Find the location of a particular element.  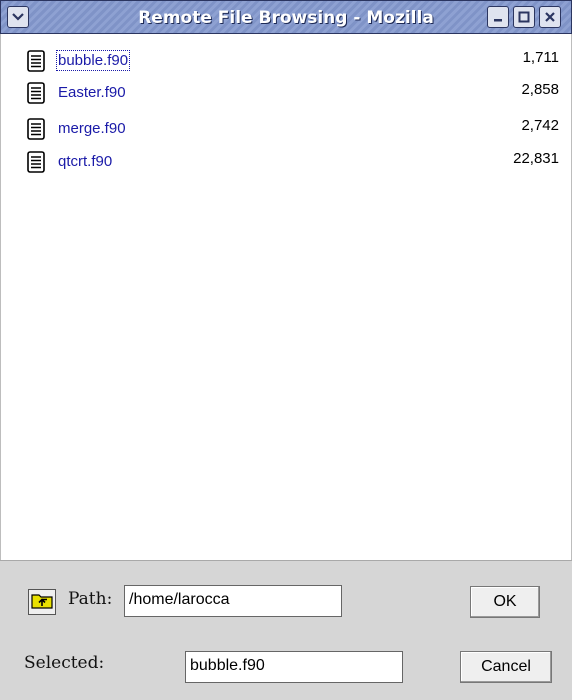

maximize-button is located at coordinates (524, 17).